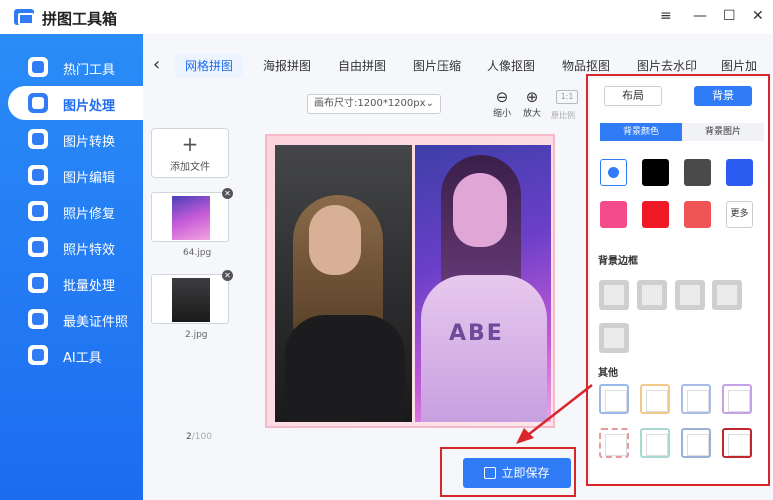  Describe the element at coordinates (525, 473) in the screenshot. I see `save-now-label: 立即保存` at that location.